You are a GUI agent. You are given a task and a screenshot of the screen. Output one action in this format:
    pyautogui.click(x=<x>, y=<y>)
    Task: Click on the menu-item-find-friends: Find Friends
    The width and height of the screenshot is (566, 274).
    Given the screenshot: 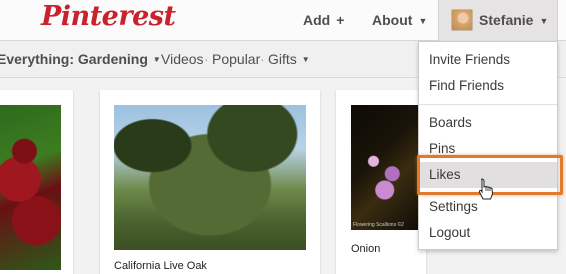 What is the action you would take?
    pyautogui.click(x=488, y=86)
    